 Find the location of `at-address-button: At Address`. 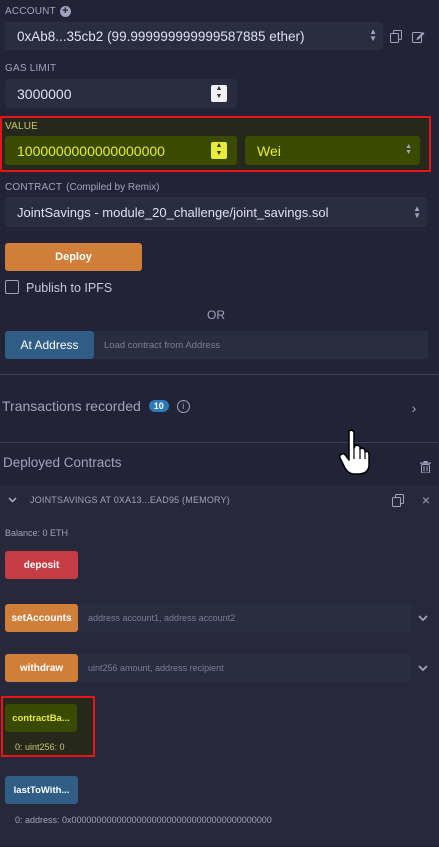

at-address-button: At Address is located at coordinates (49, 345).